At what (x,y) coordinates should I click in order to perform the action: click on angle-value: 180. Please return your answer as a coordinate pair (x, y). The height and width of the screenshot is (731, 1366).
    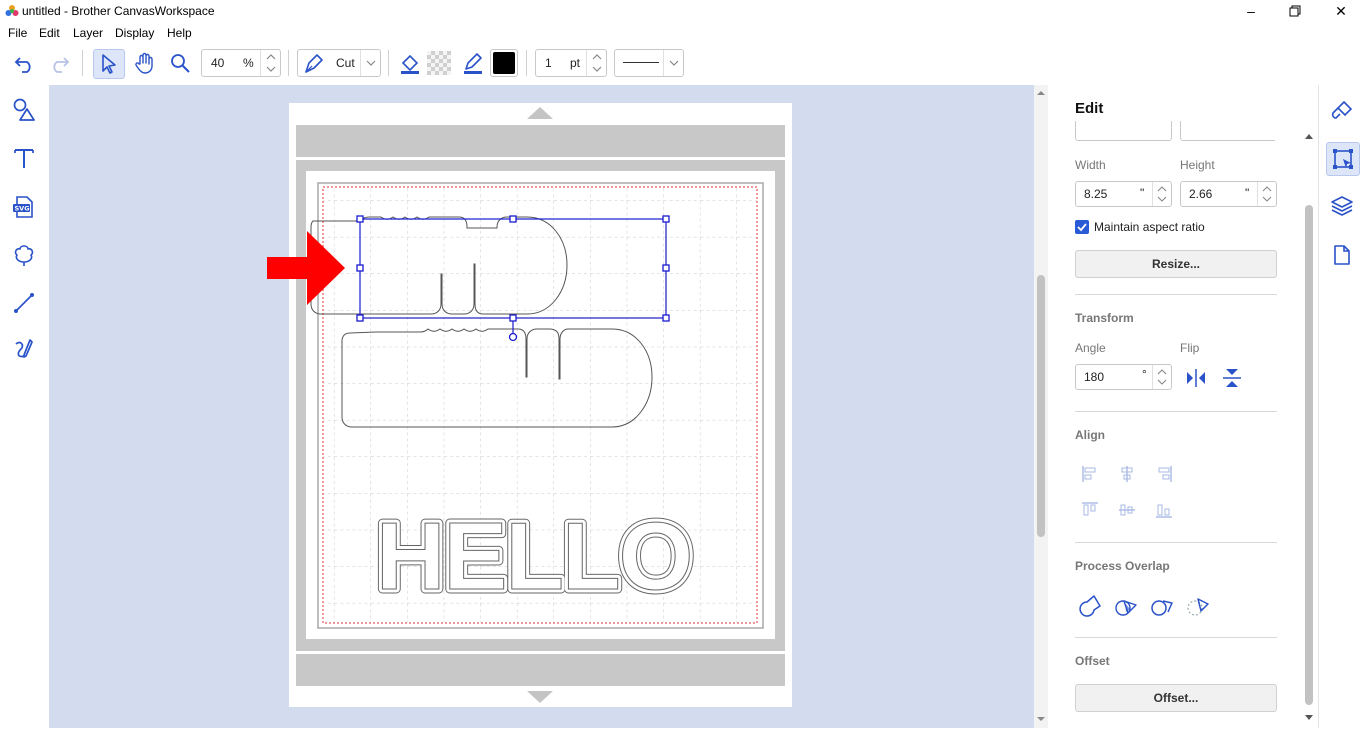
    Looking at the image, I should click on (1094, 377).